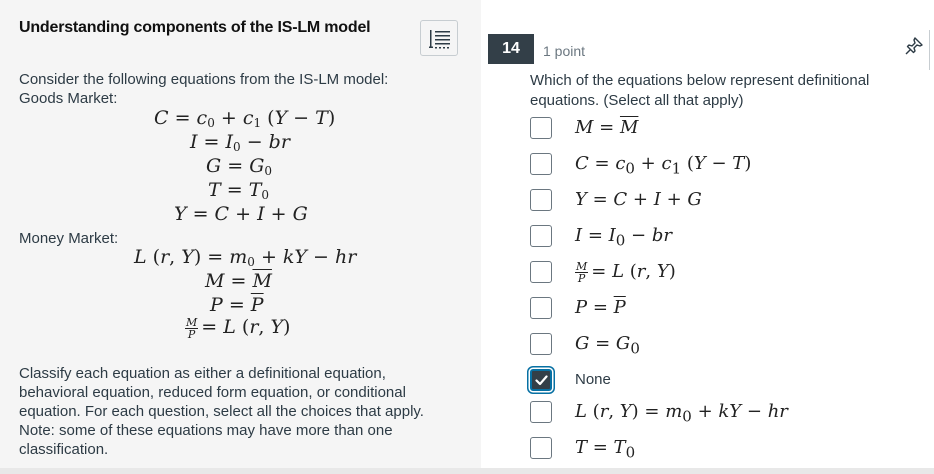 The width and height of the screenshot is (934, 474). Describe the element at coordinates (623, 237) in the screenshot. I see `option-label: I = I0 − br` at that location.